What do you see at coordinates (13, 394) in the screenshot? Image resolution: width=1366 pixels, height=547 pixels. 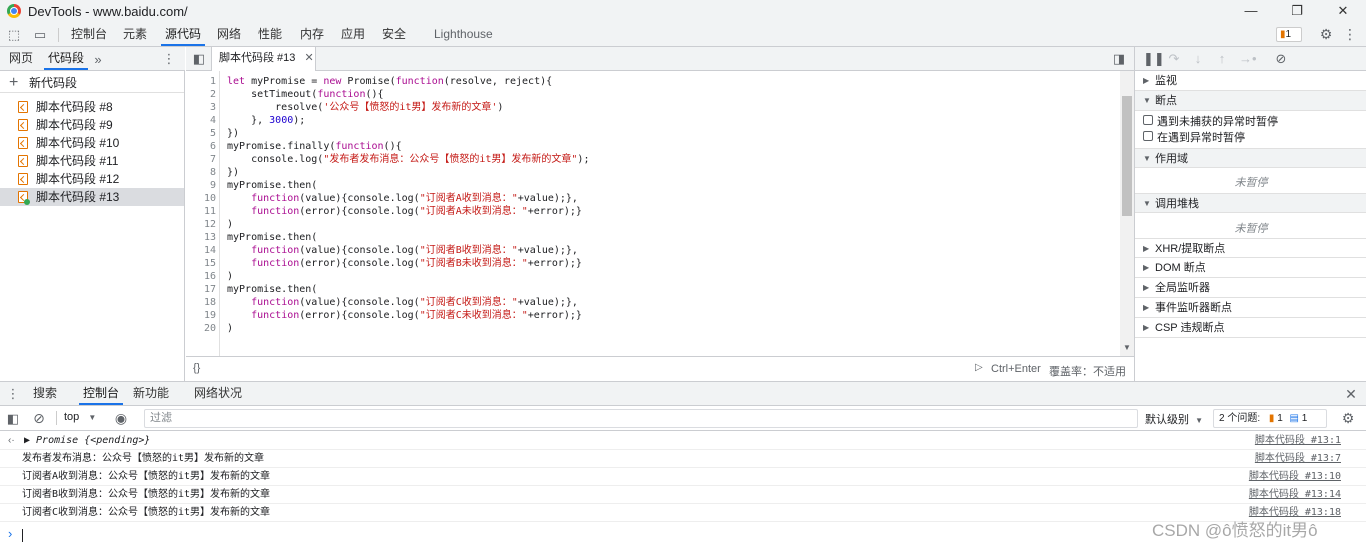 I see `drawer-menu-icon: ⋮` at bounding box center [13, 394].